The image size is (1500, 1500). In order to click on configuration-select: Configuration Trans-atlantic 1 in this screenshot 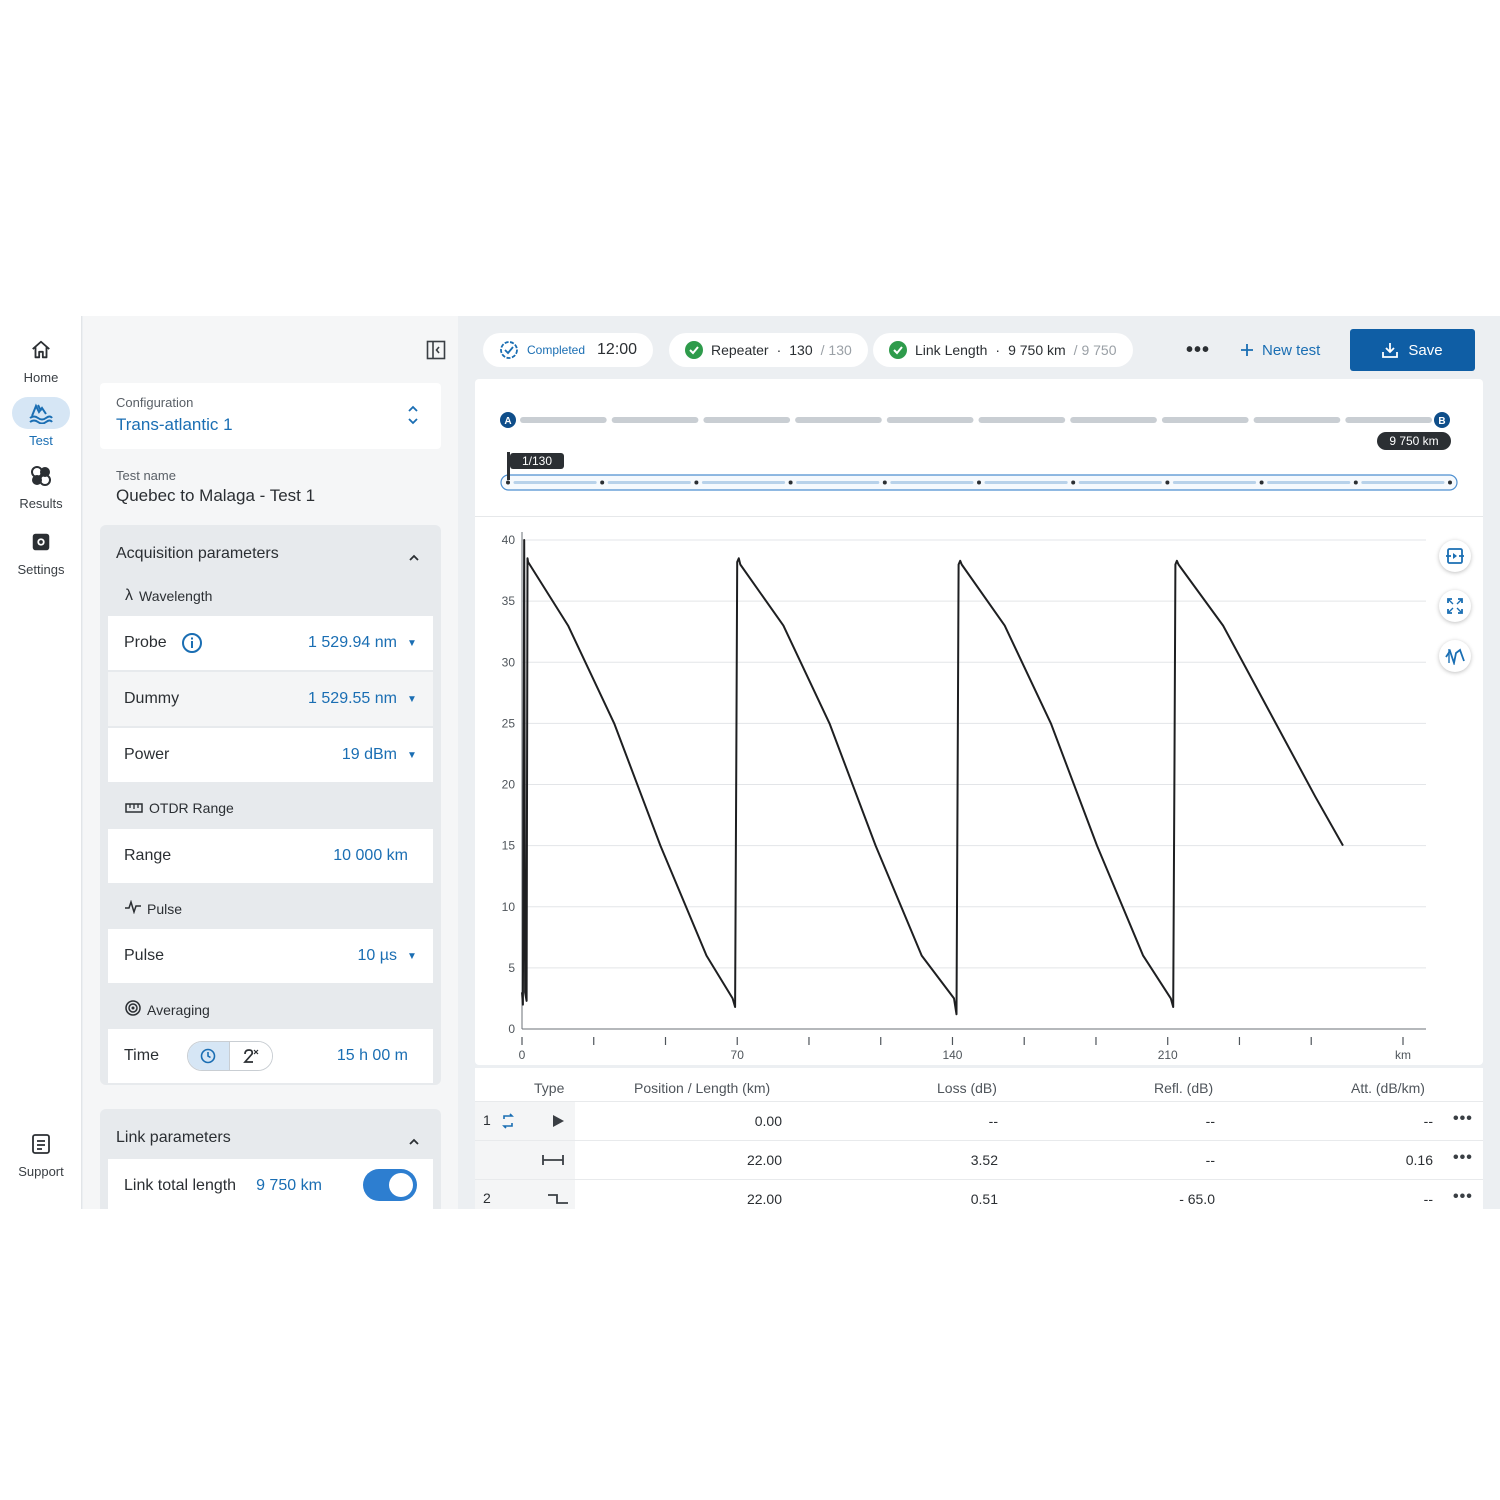, I will do `click(270, 416)`.